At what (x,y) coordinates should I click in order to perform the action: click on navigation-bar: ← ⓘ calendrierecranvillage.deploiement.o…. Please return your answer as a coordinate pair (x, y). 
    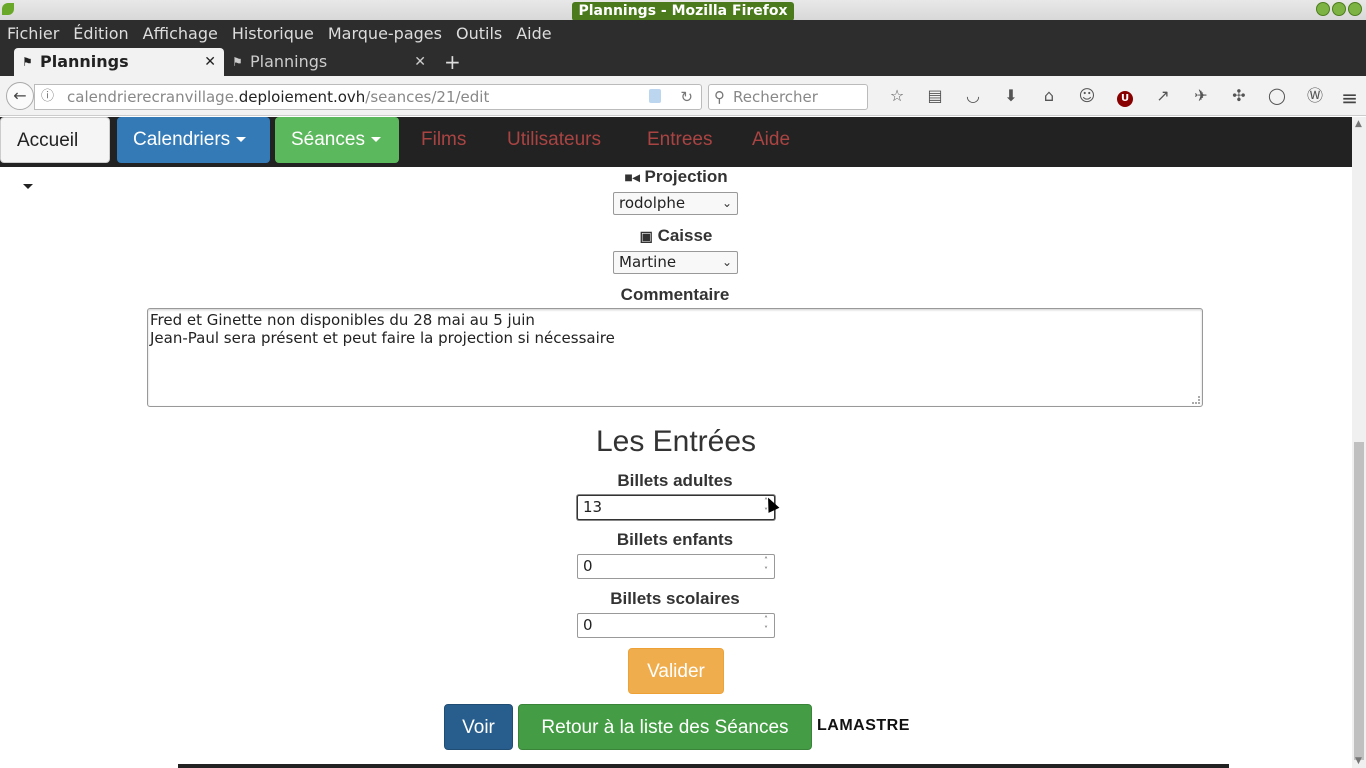
    Looking at the image, I should click on (683, 96).